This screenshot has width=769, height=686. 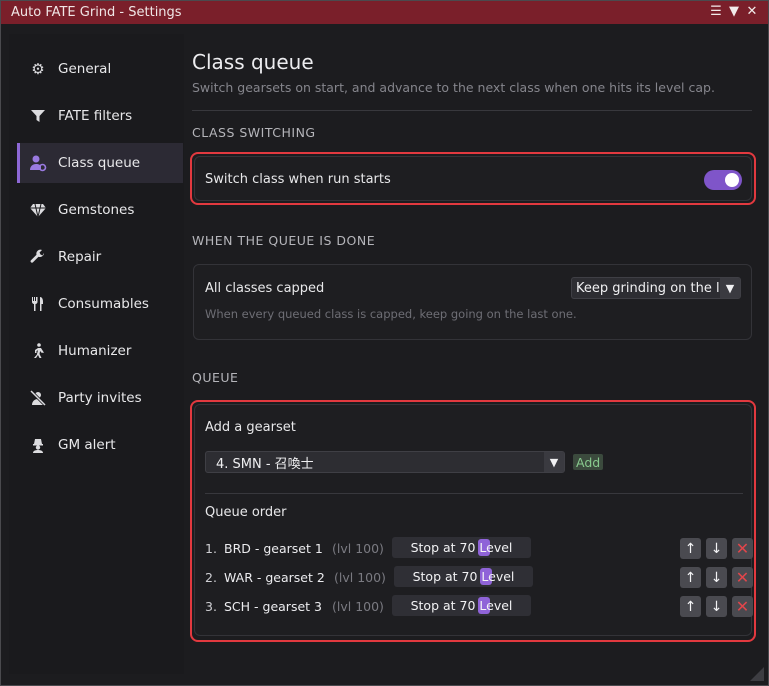 I want to click on walking-person-icon, so click(x=38, y=351).